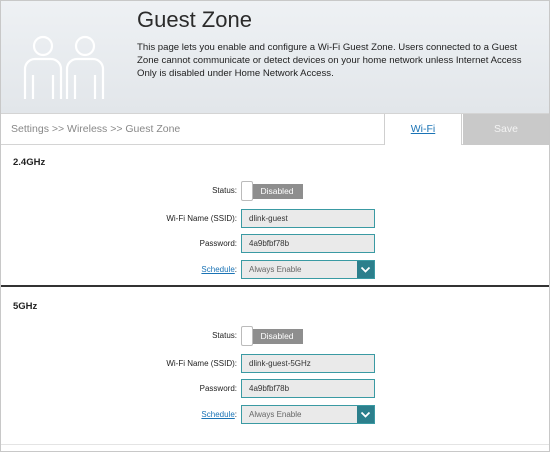 Image resolution: width=550 pixels, height=452 pixels. Describe the element at coordinates (275, 286) in the screenshot. I see `section-divider` at that location.